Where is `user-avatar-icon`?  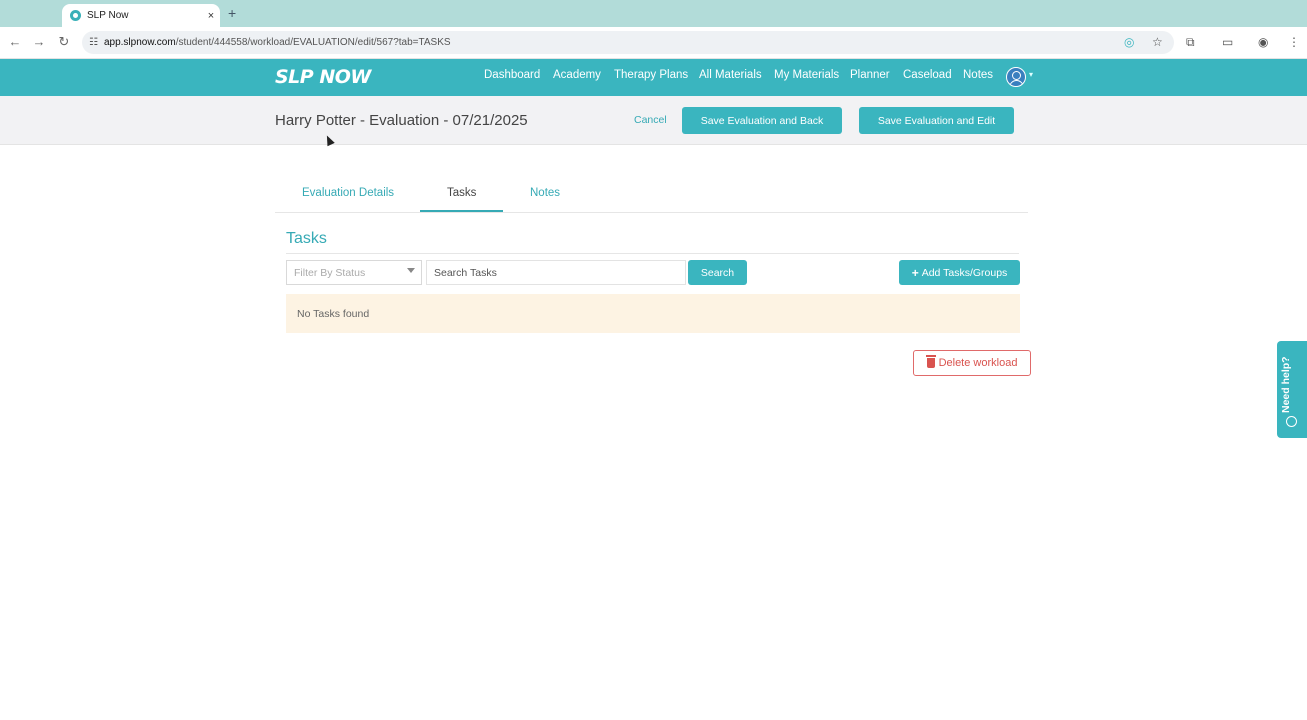
user-avatar-icon is located at coordinates (1016, 77).